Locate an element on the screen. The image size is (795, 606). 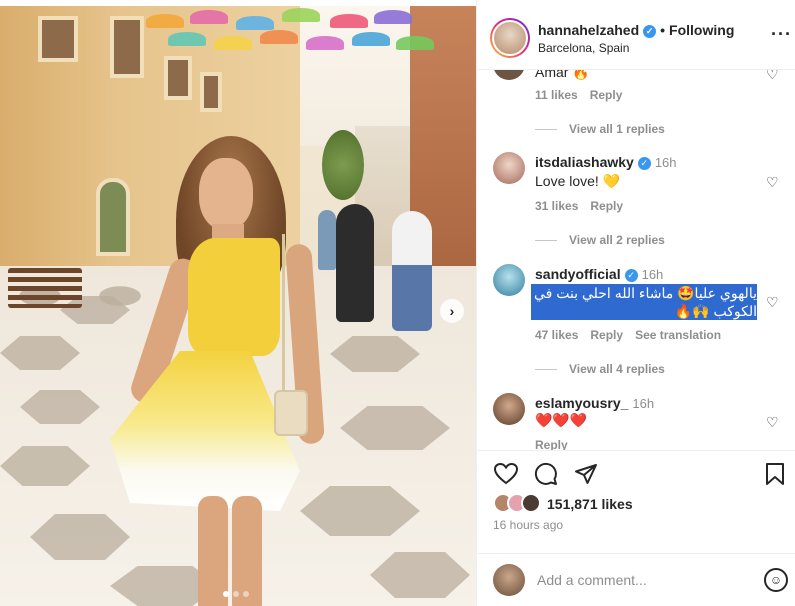
see-translation-button: See translation is located at coordinates (678, 335).